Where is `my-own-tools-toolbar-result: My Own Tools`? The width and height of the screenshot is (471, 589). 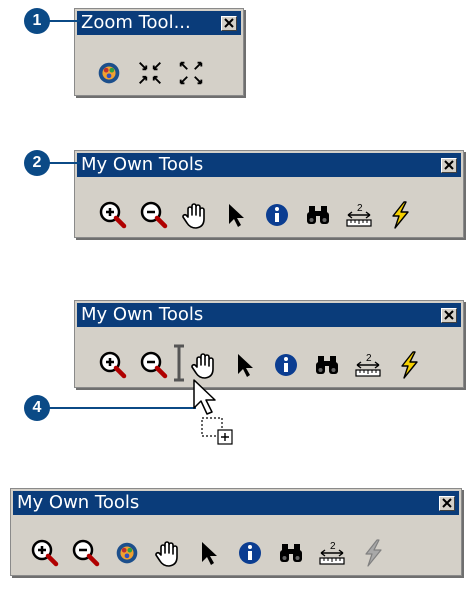
my-own-tools-toolbar-result: My Own Tools is located at coordinates (236, 532).